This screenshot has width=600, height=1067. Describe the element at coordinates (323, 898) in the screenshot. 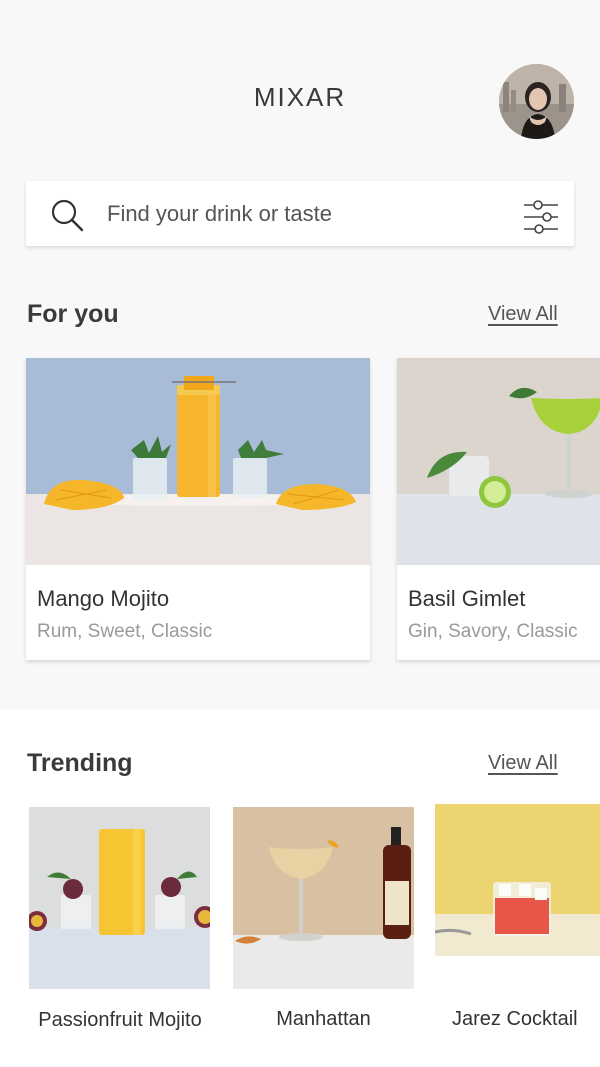

I see `manhattan-photo` at that location.